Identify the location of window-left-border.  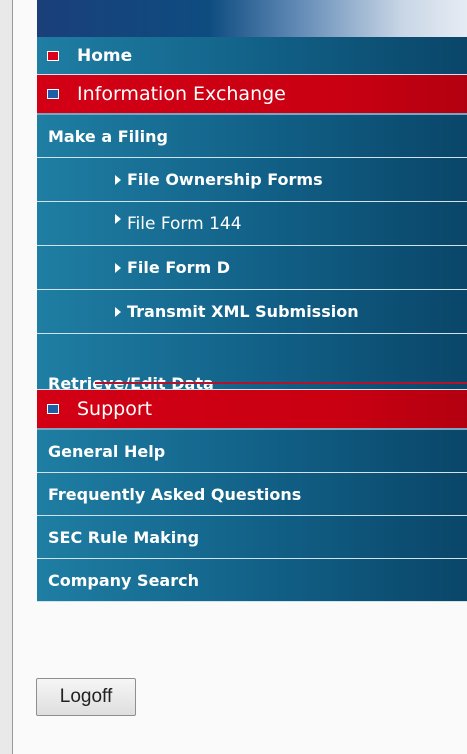
(6, 377).